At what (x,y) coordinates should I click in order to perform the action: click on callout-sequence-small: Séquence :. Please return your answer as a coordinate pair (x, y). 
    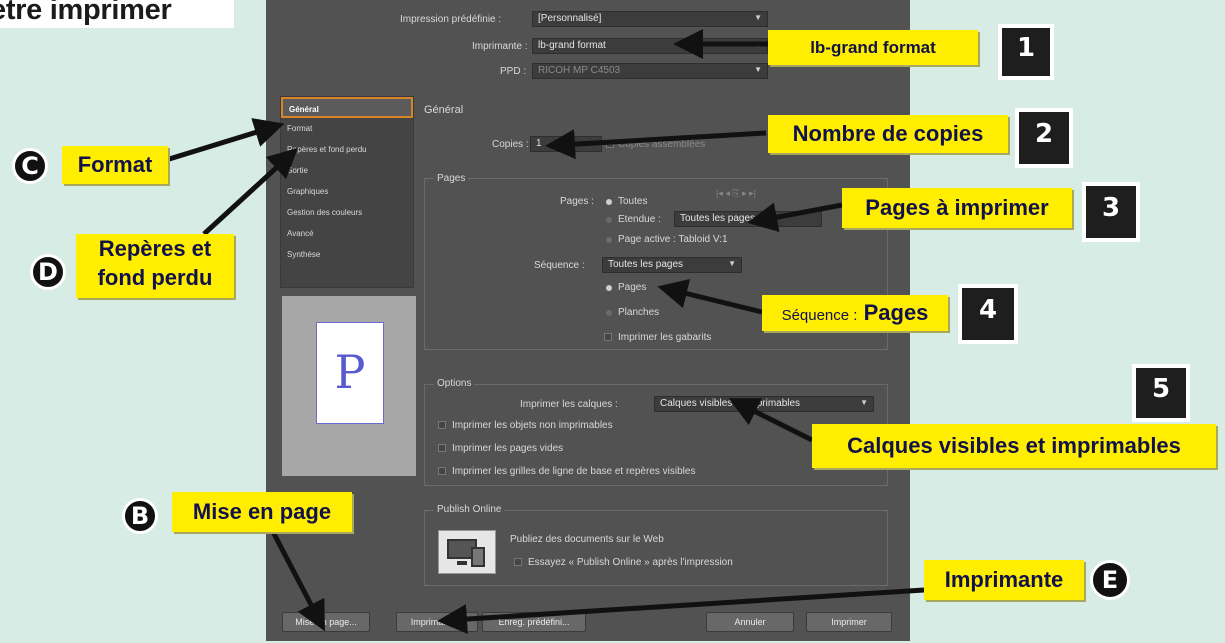
    Looking at the image, I should click on (819, 315).